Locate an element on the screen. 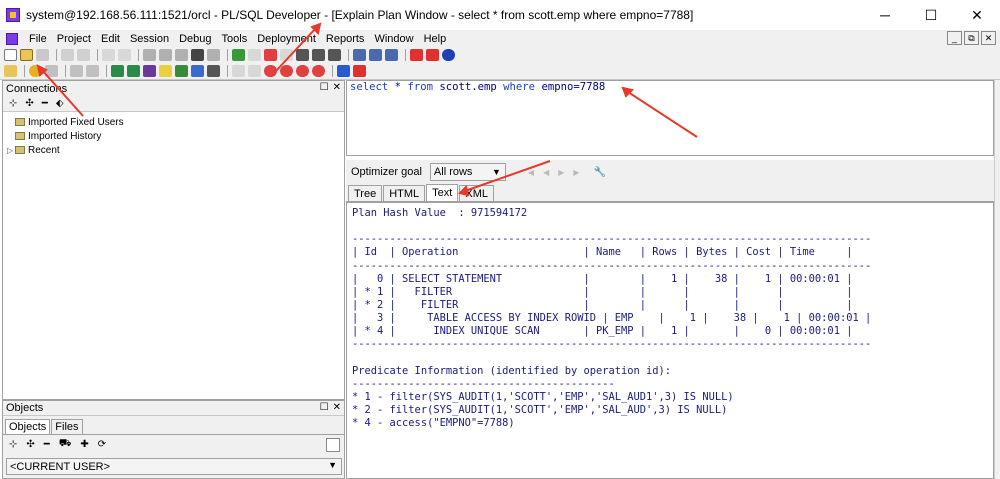 The height and width of the screenshot is (479, 1000). tab-html: HTML is located at coordinates (404, 193).